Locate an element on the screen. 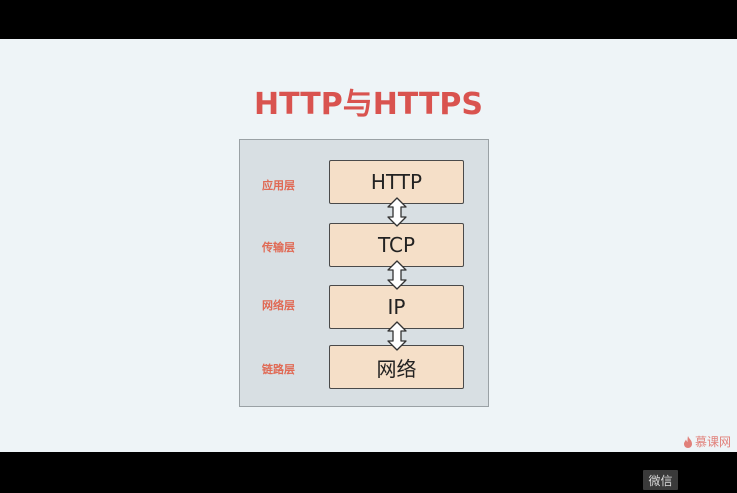 The width and height of the screenshot is (737, 493). watermark-logo: 慕课网 is located at coordinates (707, 441).